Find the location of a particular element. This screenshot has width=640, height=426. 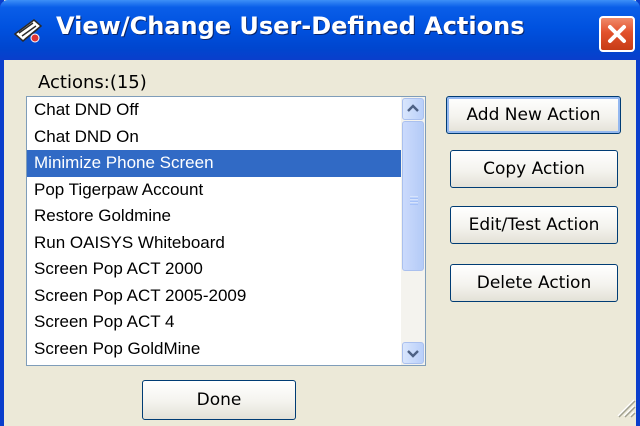

phone-app-icon is located at coordinates (28, 30).